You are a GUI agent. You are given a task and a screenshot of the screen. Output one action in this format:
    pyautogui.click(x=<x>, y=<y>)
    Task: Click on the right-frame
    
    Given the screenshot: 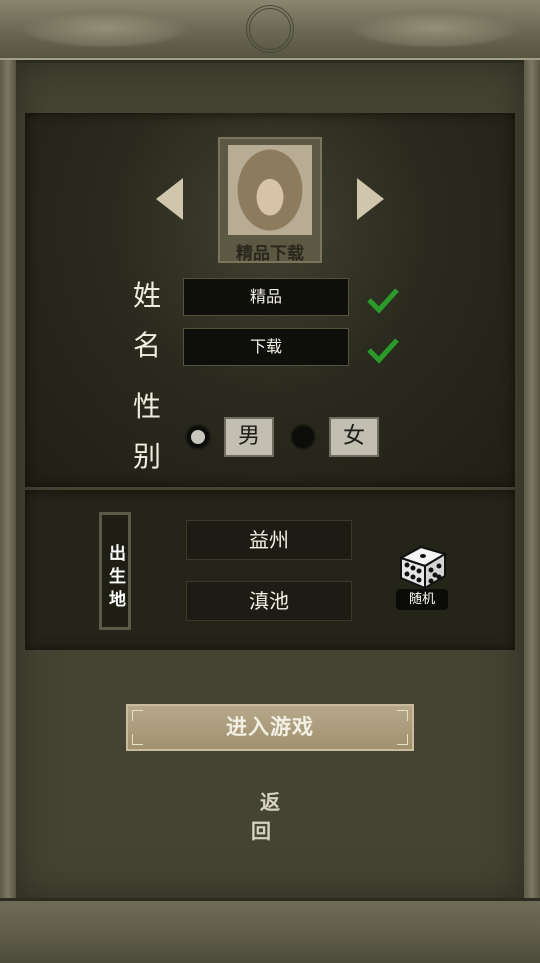 What is the action you would take?
    pyautogui.click(x=532, y=479)
    